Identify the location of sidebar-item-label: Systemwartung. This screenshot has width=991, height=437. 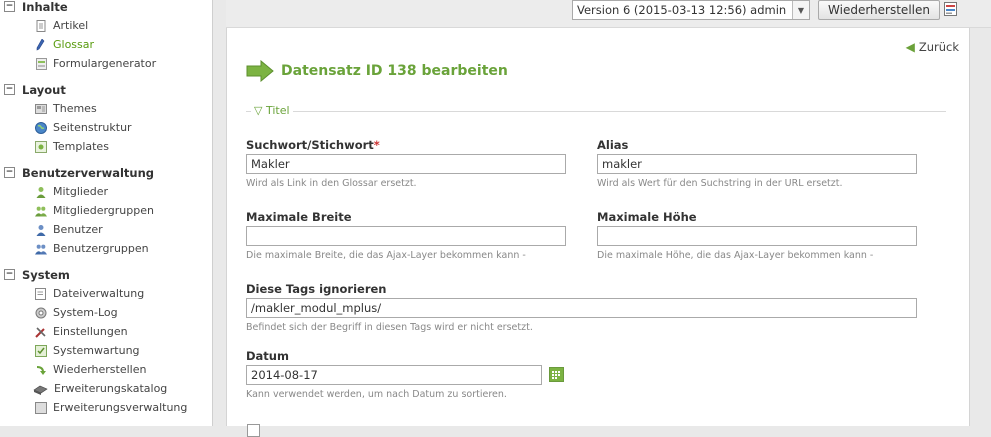
(96, 350).